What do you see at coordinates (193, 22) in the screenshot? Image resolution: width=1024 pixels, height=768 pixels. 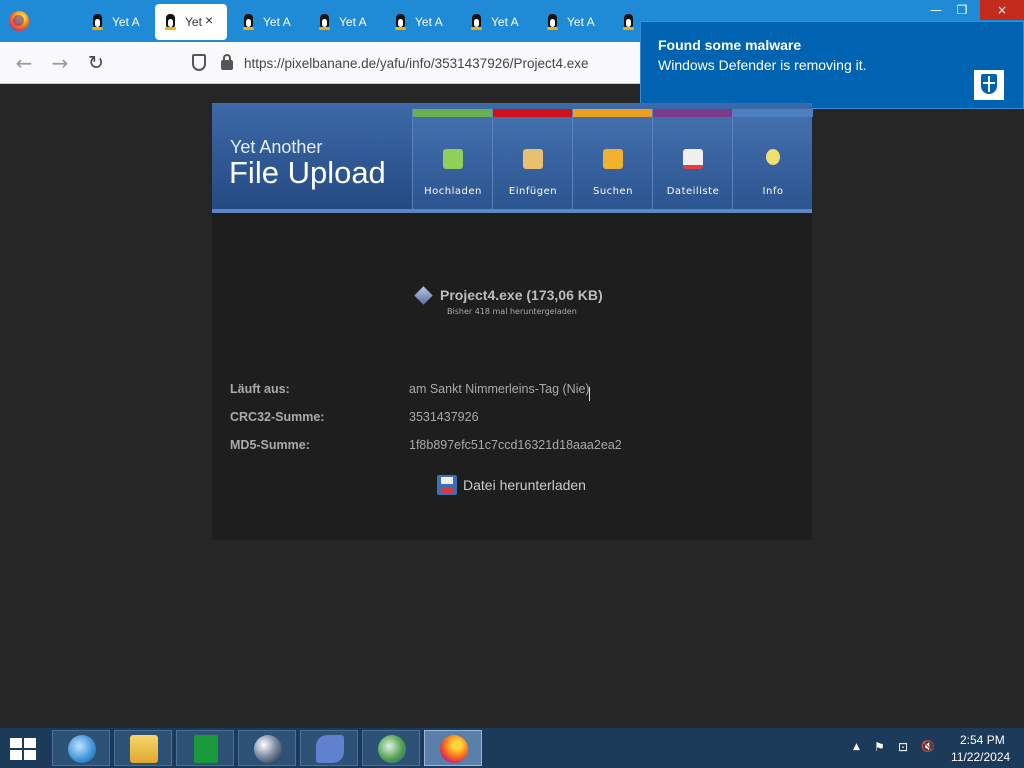 I see `tab-label: Yet` at bounding box center [193, 22].